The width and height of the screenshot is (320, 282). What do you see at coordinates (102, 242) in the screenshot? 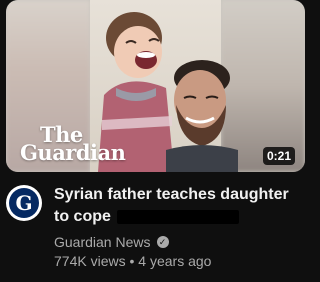
I see `channel-name: Guardian News` at bounding box center [102, 242].